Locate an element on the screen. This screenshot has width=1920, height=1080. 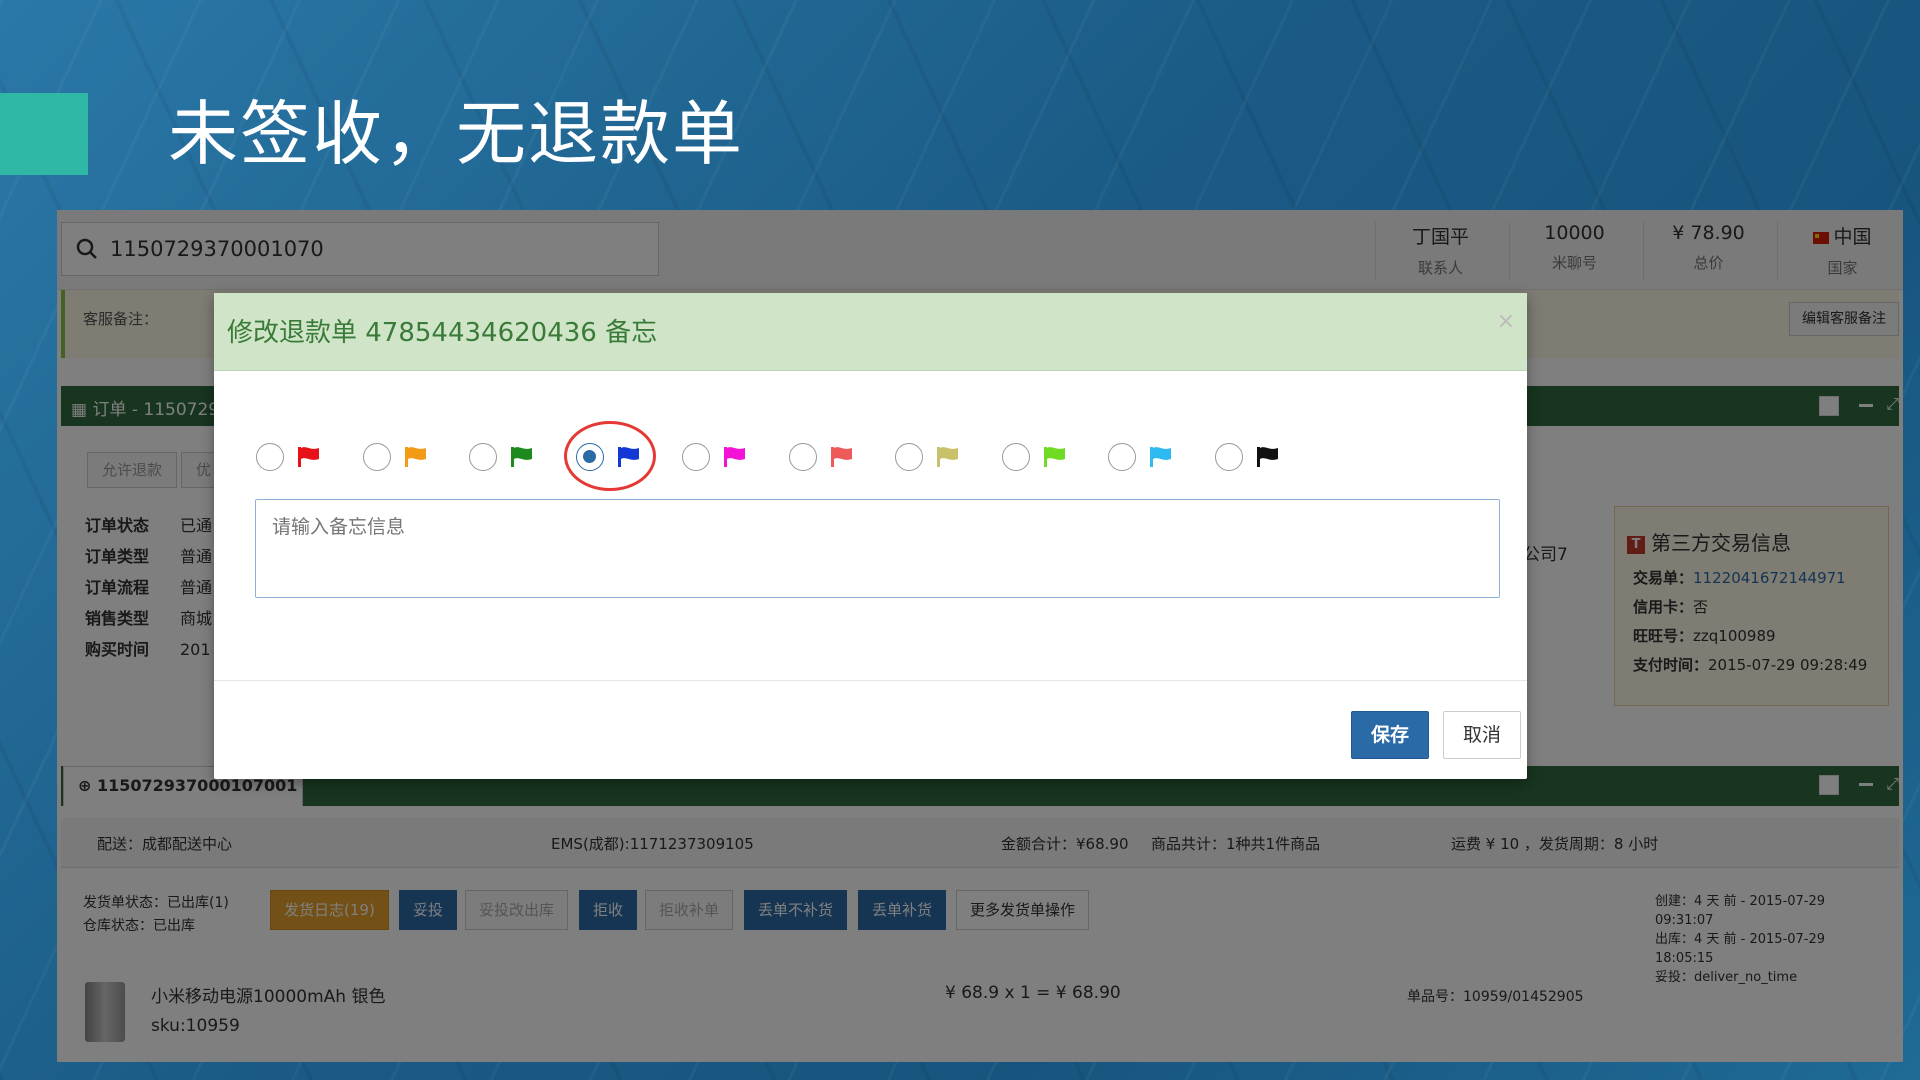
ems-tracking: EMS(成都):1171237309105 is located at coordinates (652, 844).